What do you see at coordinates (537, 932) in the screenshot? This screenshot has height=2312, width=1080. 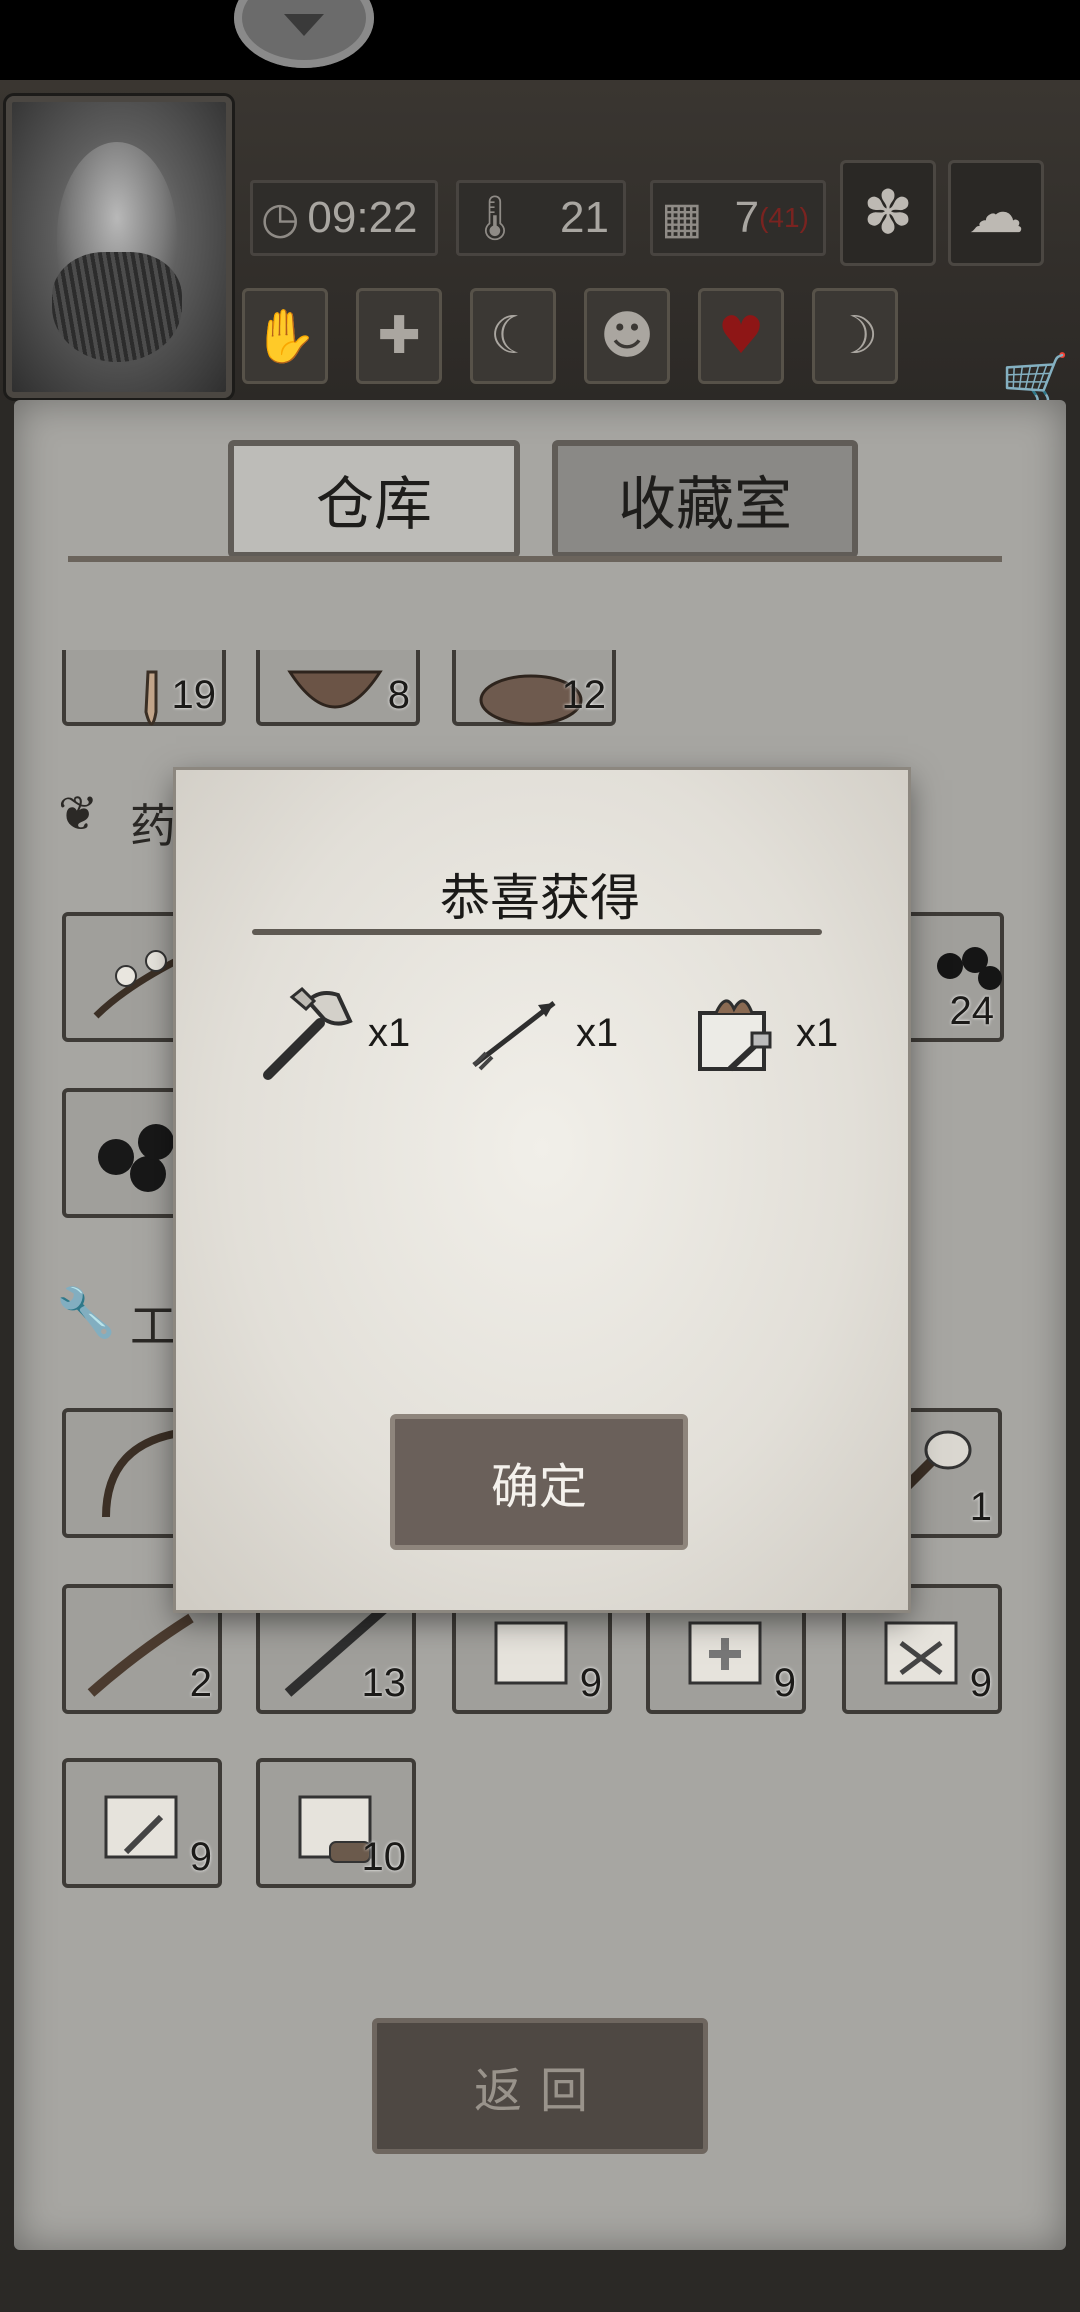 I see `dialog-divider` at bounding box center [537, 932].